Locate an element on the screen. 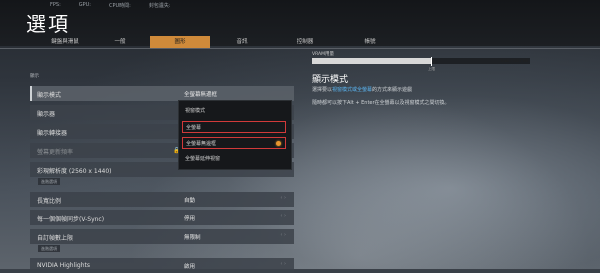 The width and height of the screenshot is (600, 273). info-text-part: 的方式來顯示遊戲 is located at coordinates (392, 90).